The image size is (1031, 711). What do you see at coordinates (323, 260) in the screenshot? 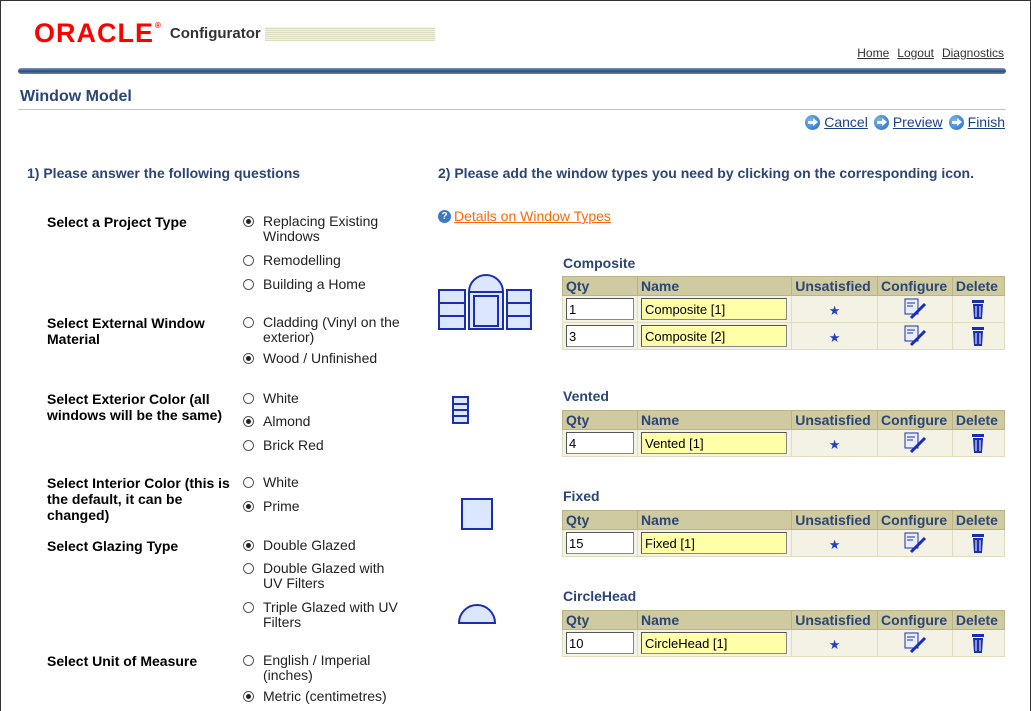
I see `radio-option: Remodelling` at bounding box center [323, 260].